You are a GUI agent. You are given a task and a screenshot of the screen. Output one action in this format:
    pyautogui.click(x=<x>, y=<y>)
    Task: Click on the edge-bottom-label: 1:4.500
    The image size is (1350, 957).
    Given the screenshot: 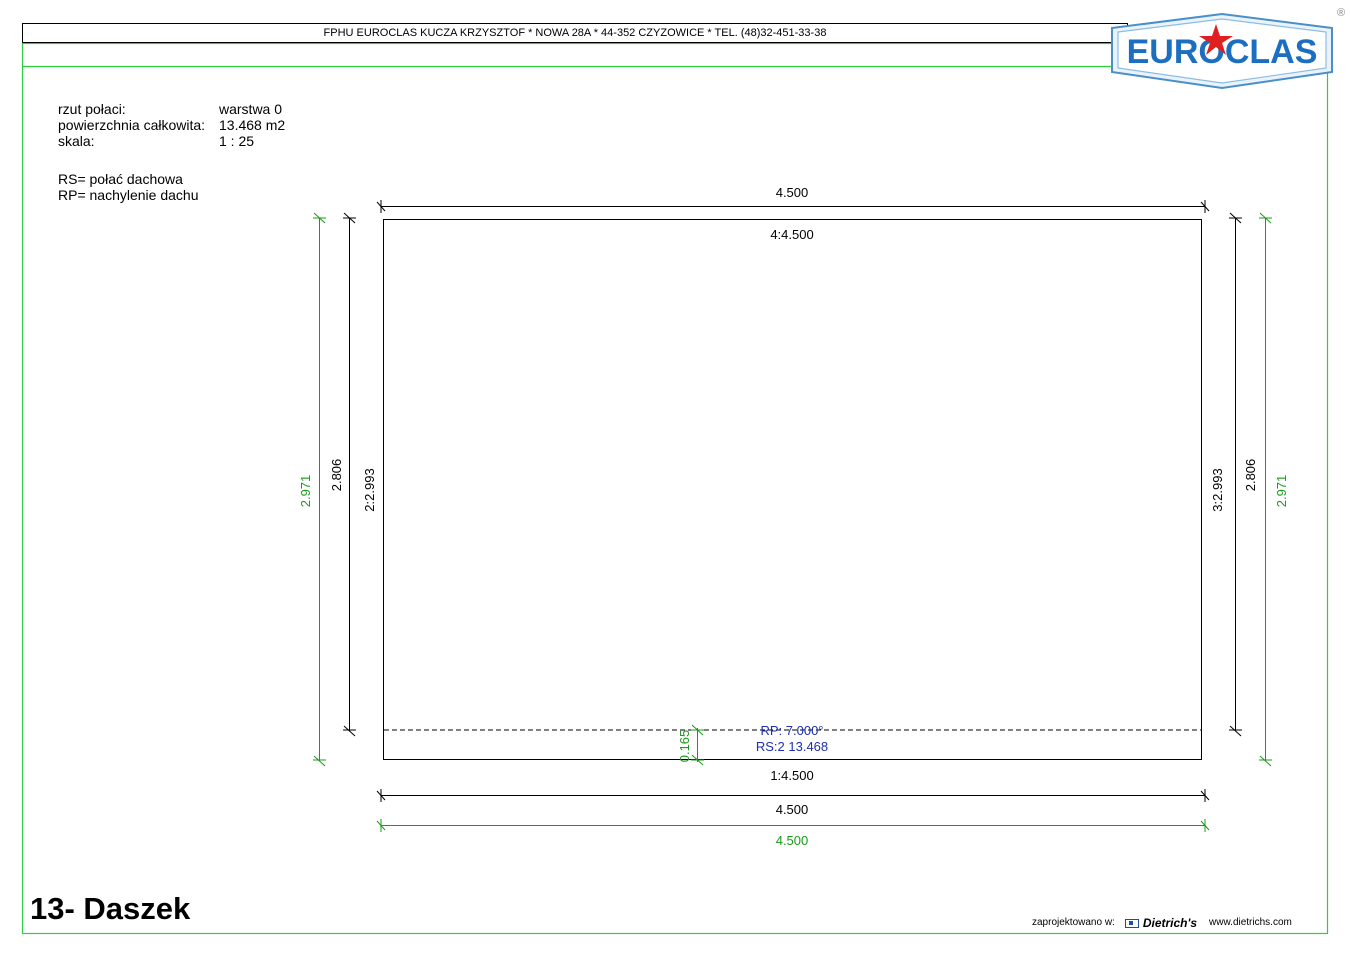 What is the action you would take?
    pyautogui.click(x=791, y=775)
    